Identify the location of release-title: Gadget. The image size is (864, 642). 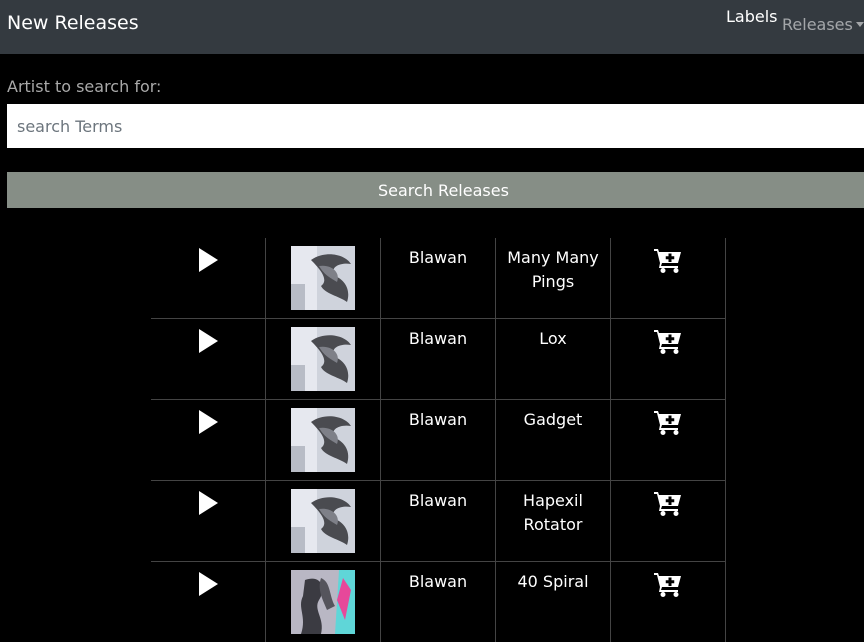
(553, 420).